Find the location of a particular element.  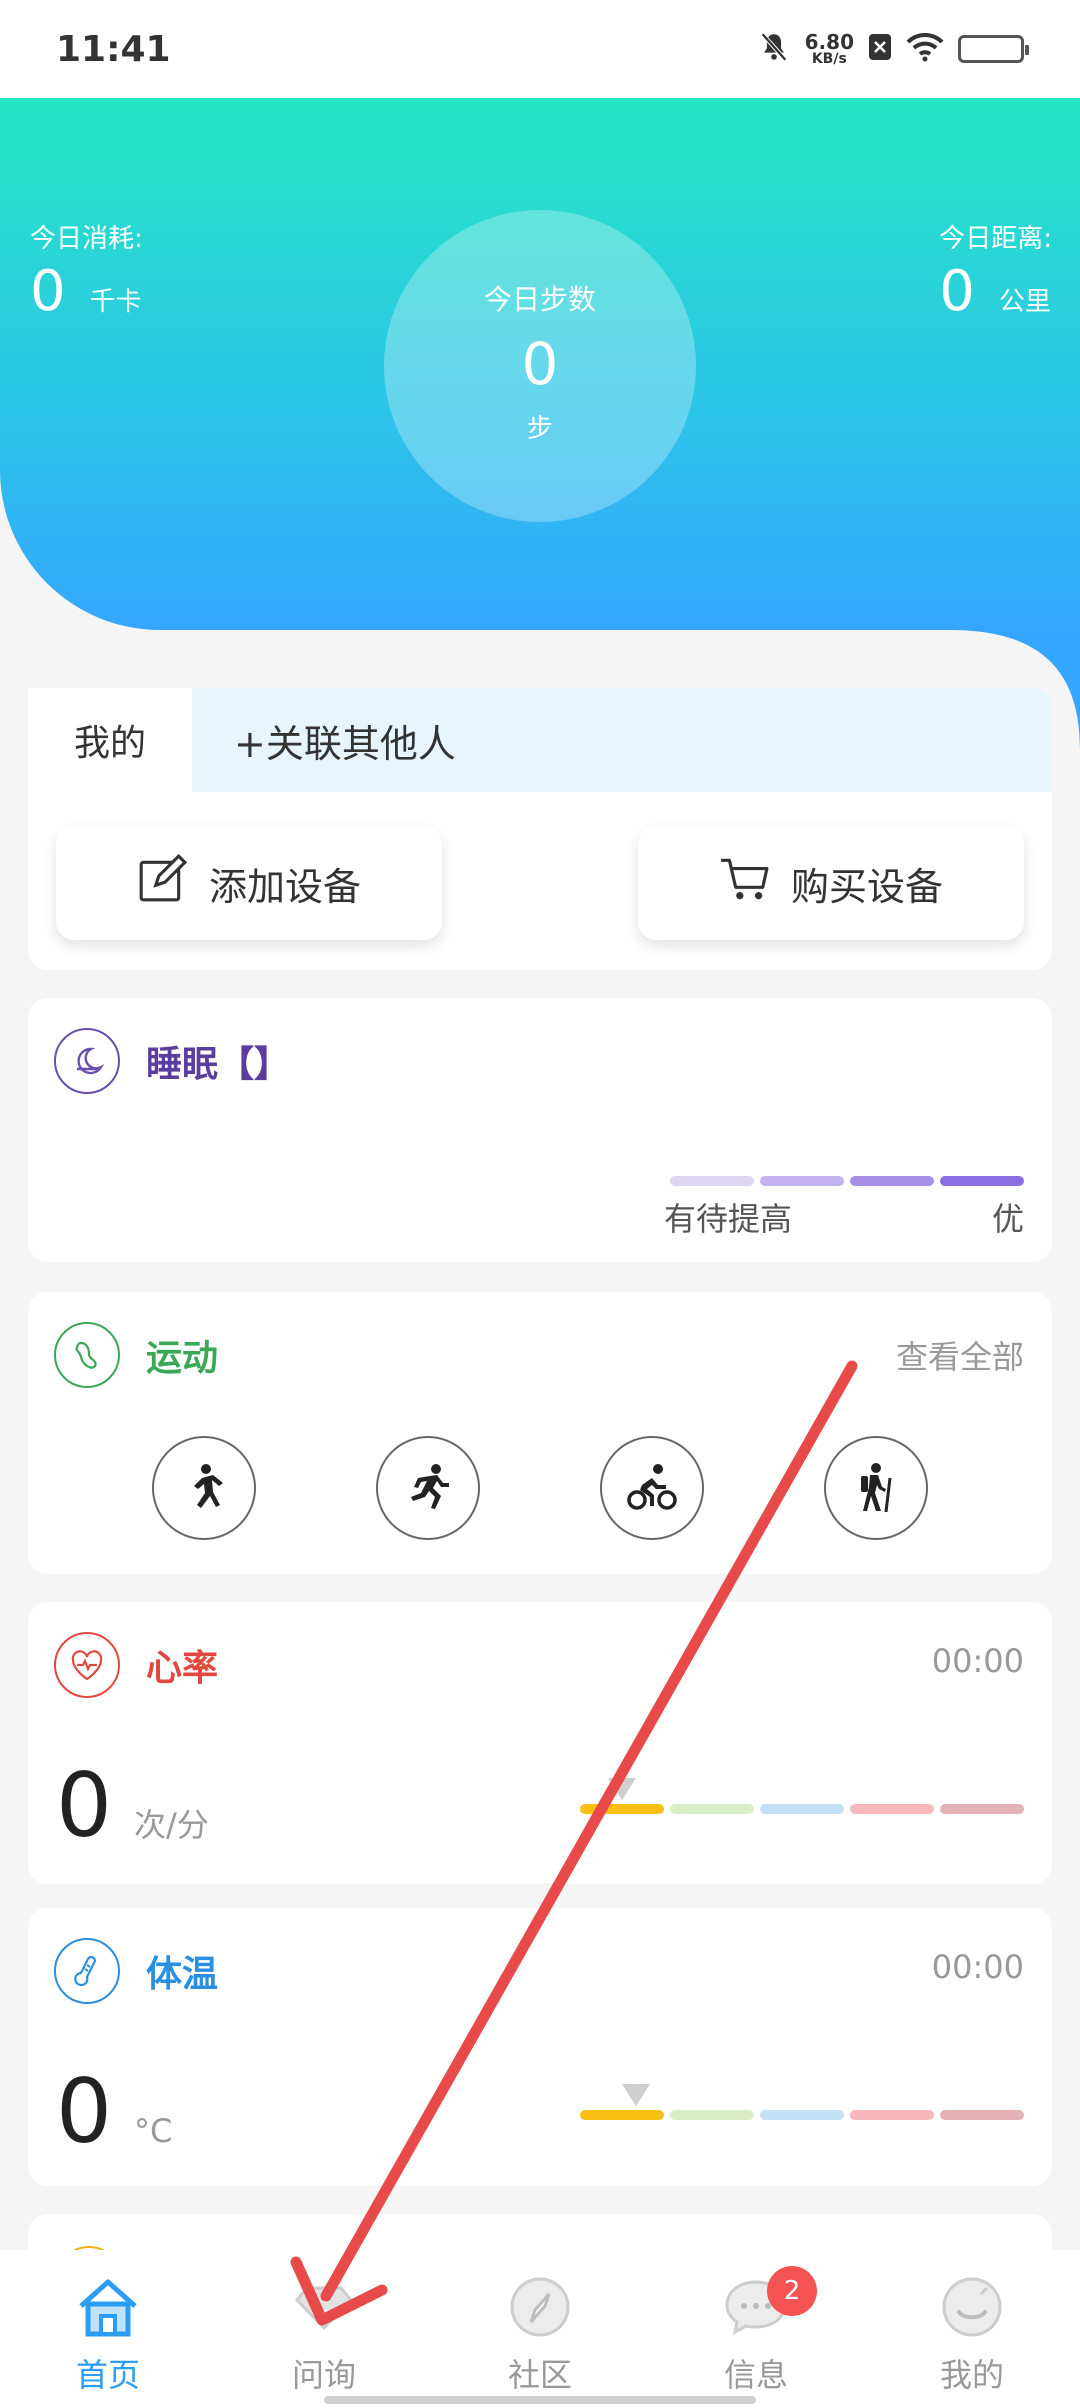

cart-icon is located at coordinates (744, 883).